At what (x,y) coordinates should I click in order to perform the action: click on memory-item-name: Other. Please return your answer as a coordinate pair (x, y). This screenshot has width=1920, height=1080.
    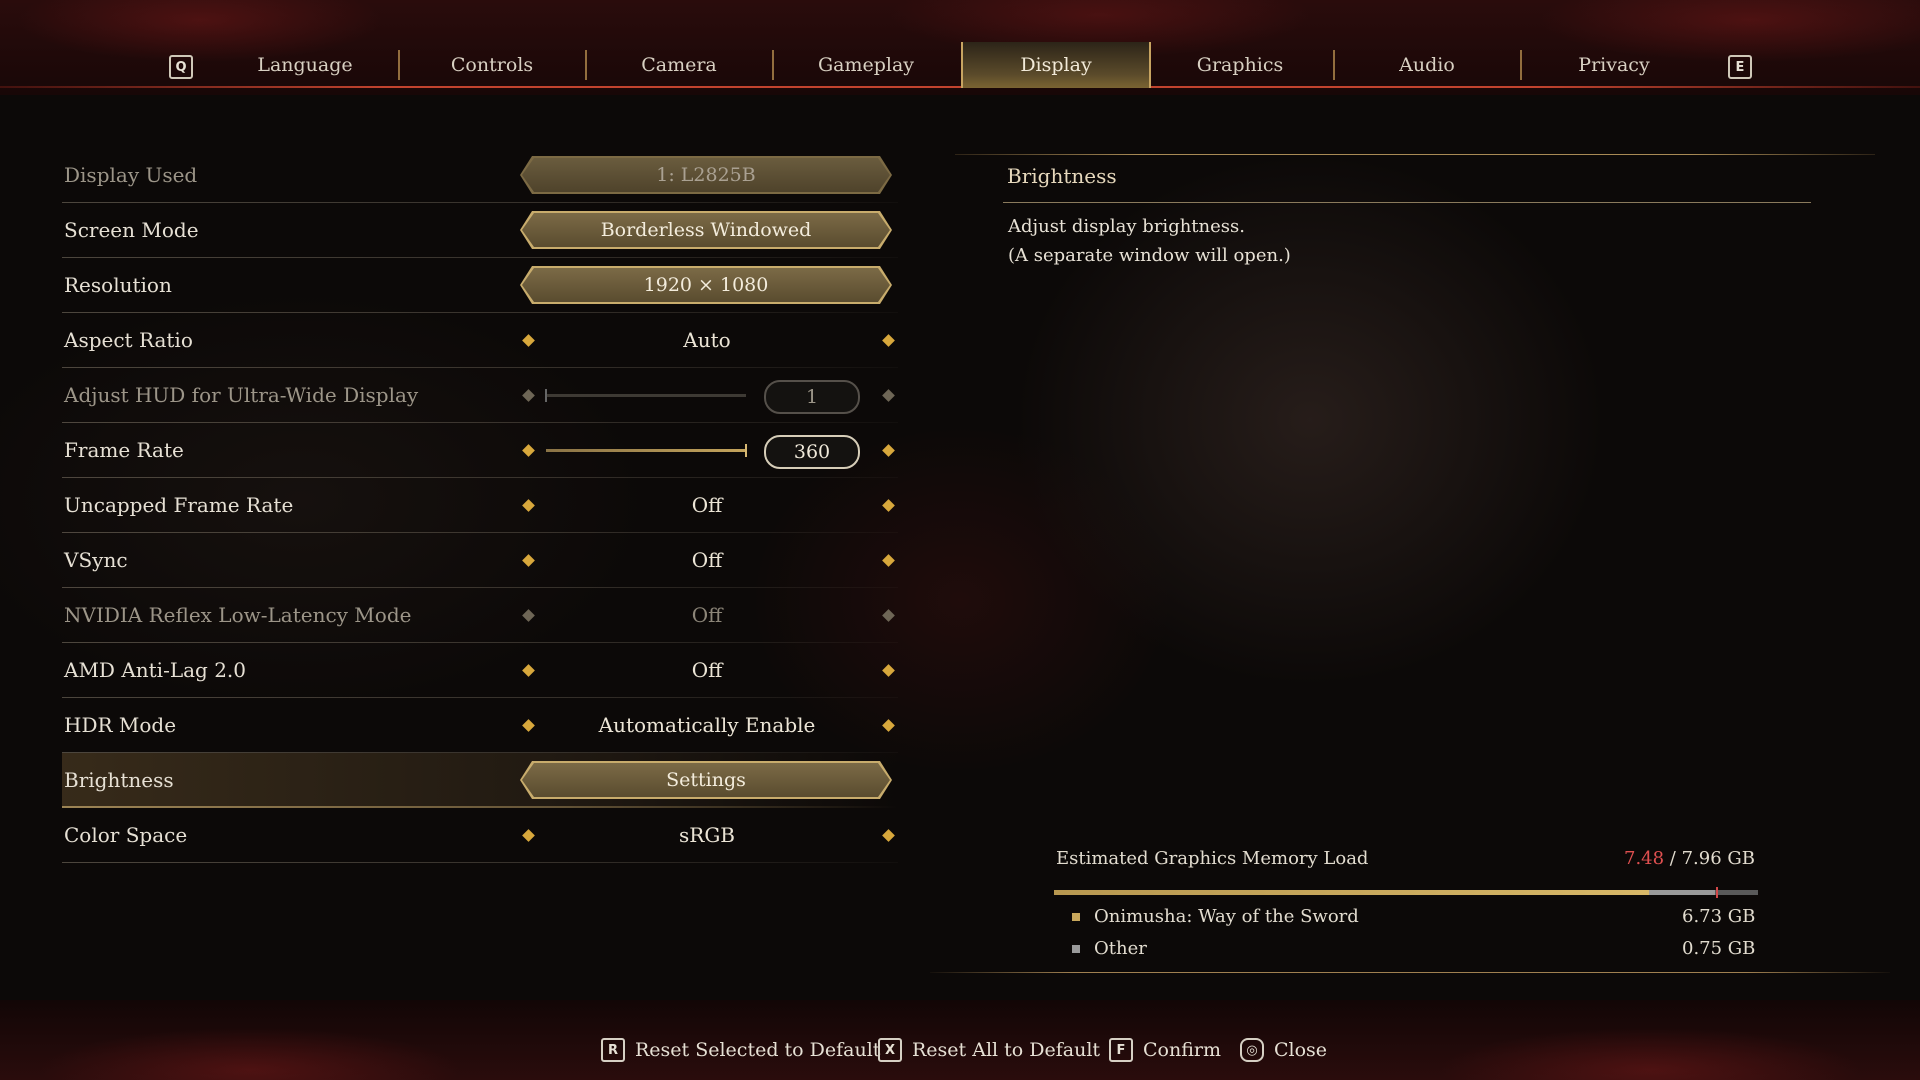
    Looking at the image, I should click on (1120, 948).